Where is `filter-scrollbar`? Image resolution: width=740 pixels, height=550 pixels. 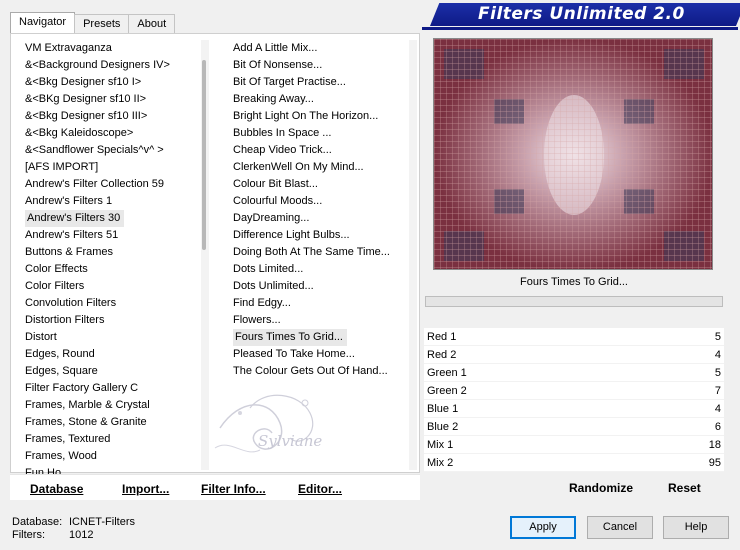
filter-scrollbar is located at coordinates (413, 255).